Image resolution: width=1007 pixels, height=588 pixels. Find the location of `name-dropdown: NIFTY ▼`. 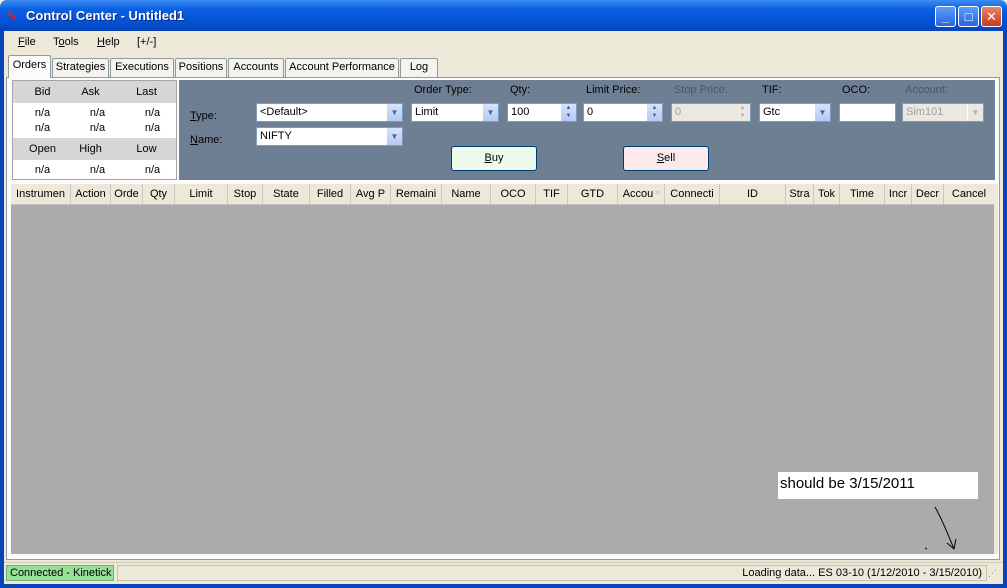

name-dropdown: NIFTY ▼ is located at coordinates (329, 136).